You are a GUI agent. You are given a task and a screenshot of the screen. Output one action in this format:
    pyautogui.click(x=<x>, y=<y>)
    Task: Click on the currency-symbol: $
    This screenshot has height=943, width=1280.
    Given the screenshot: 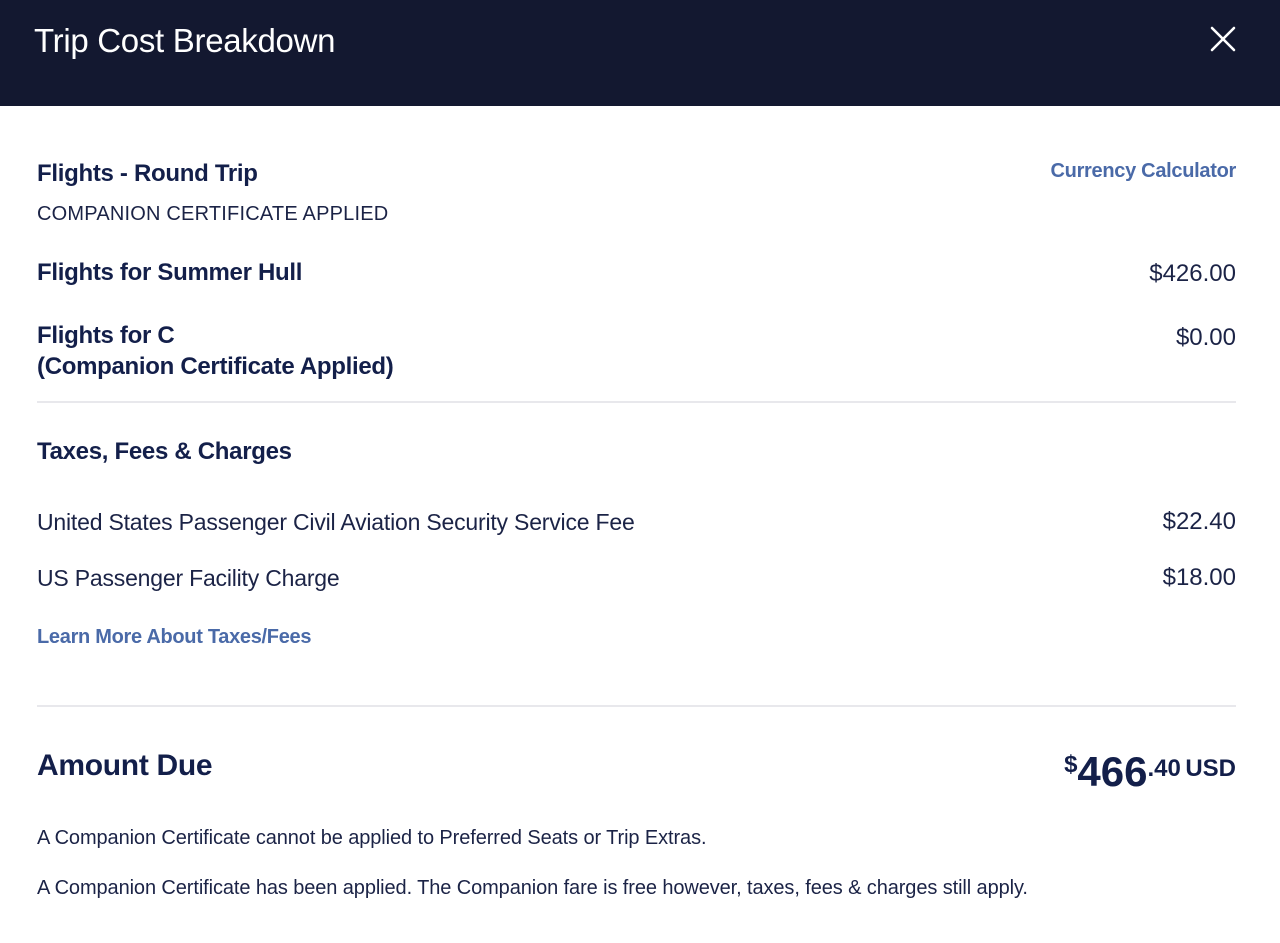 What is the action you would take?
    pyautogui.click(x=1071, y=764)
    